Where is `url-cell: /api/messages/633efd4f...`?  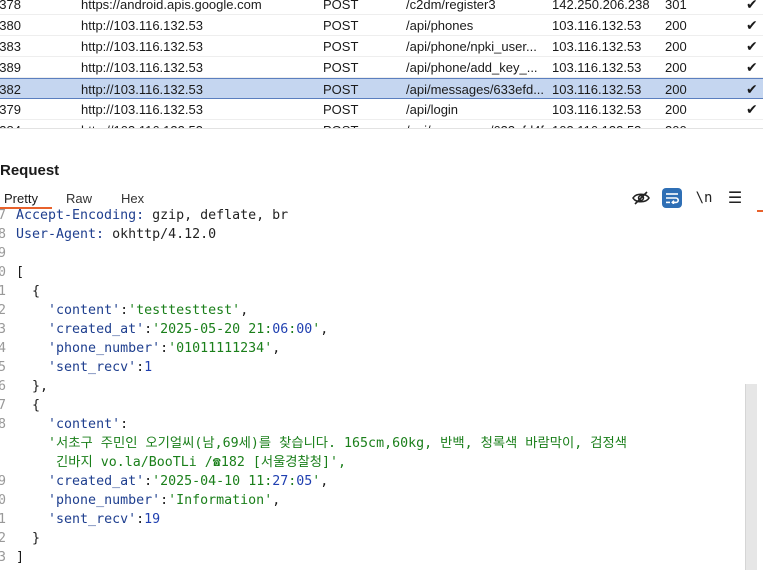
url-cell: /api/messages/633efd4f... is located at coordinates (476, 124).